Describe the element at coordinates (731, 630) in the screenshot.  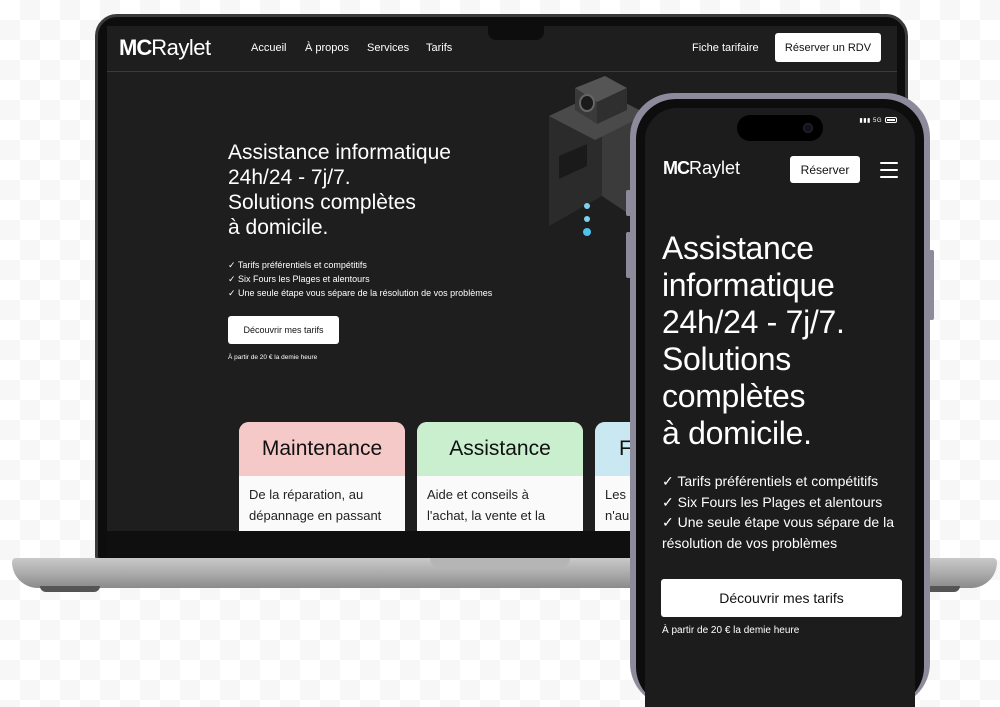
I see `phone-price-note: À partir de 20 € la demie heure` at that location.